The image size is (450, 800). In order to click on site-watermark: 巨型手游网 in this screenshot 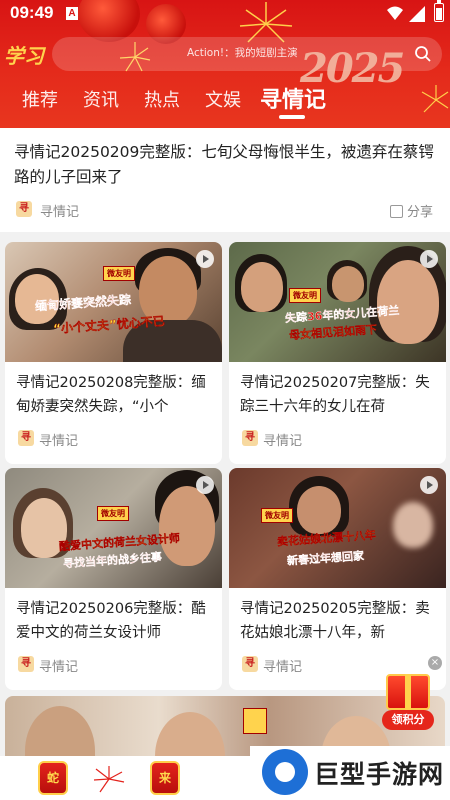, I will do `click(350, 773)`.